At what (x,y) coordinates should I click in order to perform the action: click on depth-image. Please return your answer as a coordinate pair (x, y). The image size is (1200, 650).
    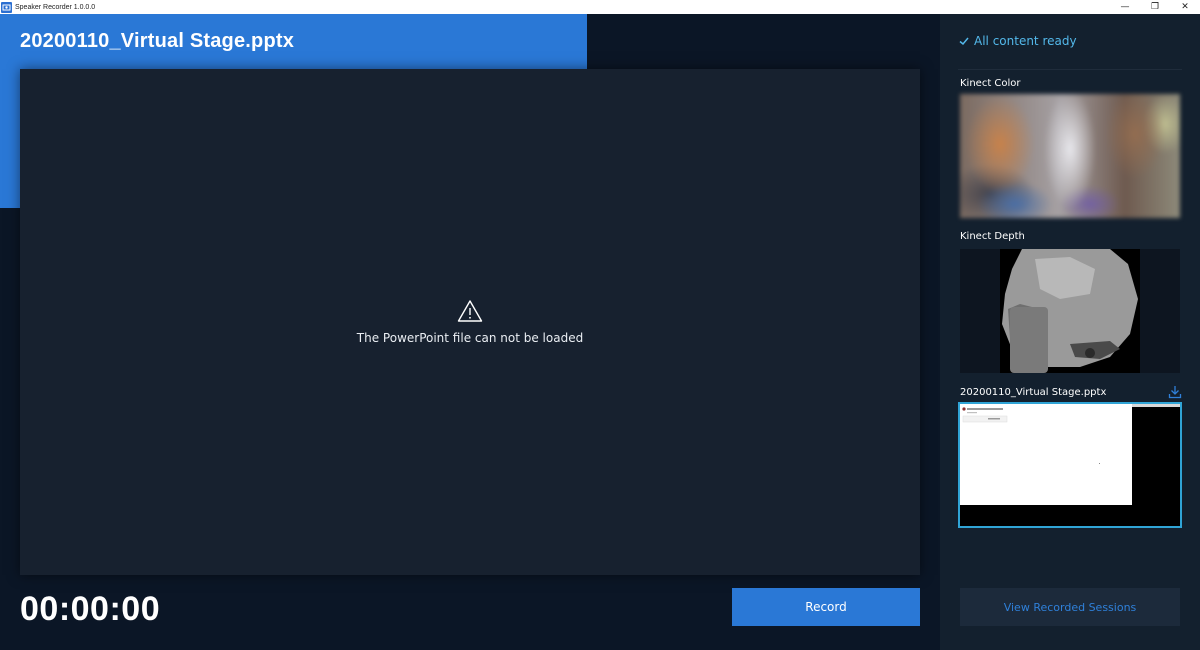
    Looking at the image, I should click on (1070, 311).